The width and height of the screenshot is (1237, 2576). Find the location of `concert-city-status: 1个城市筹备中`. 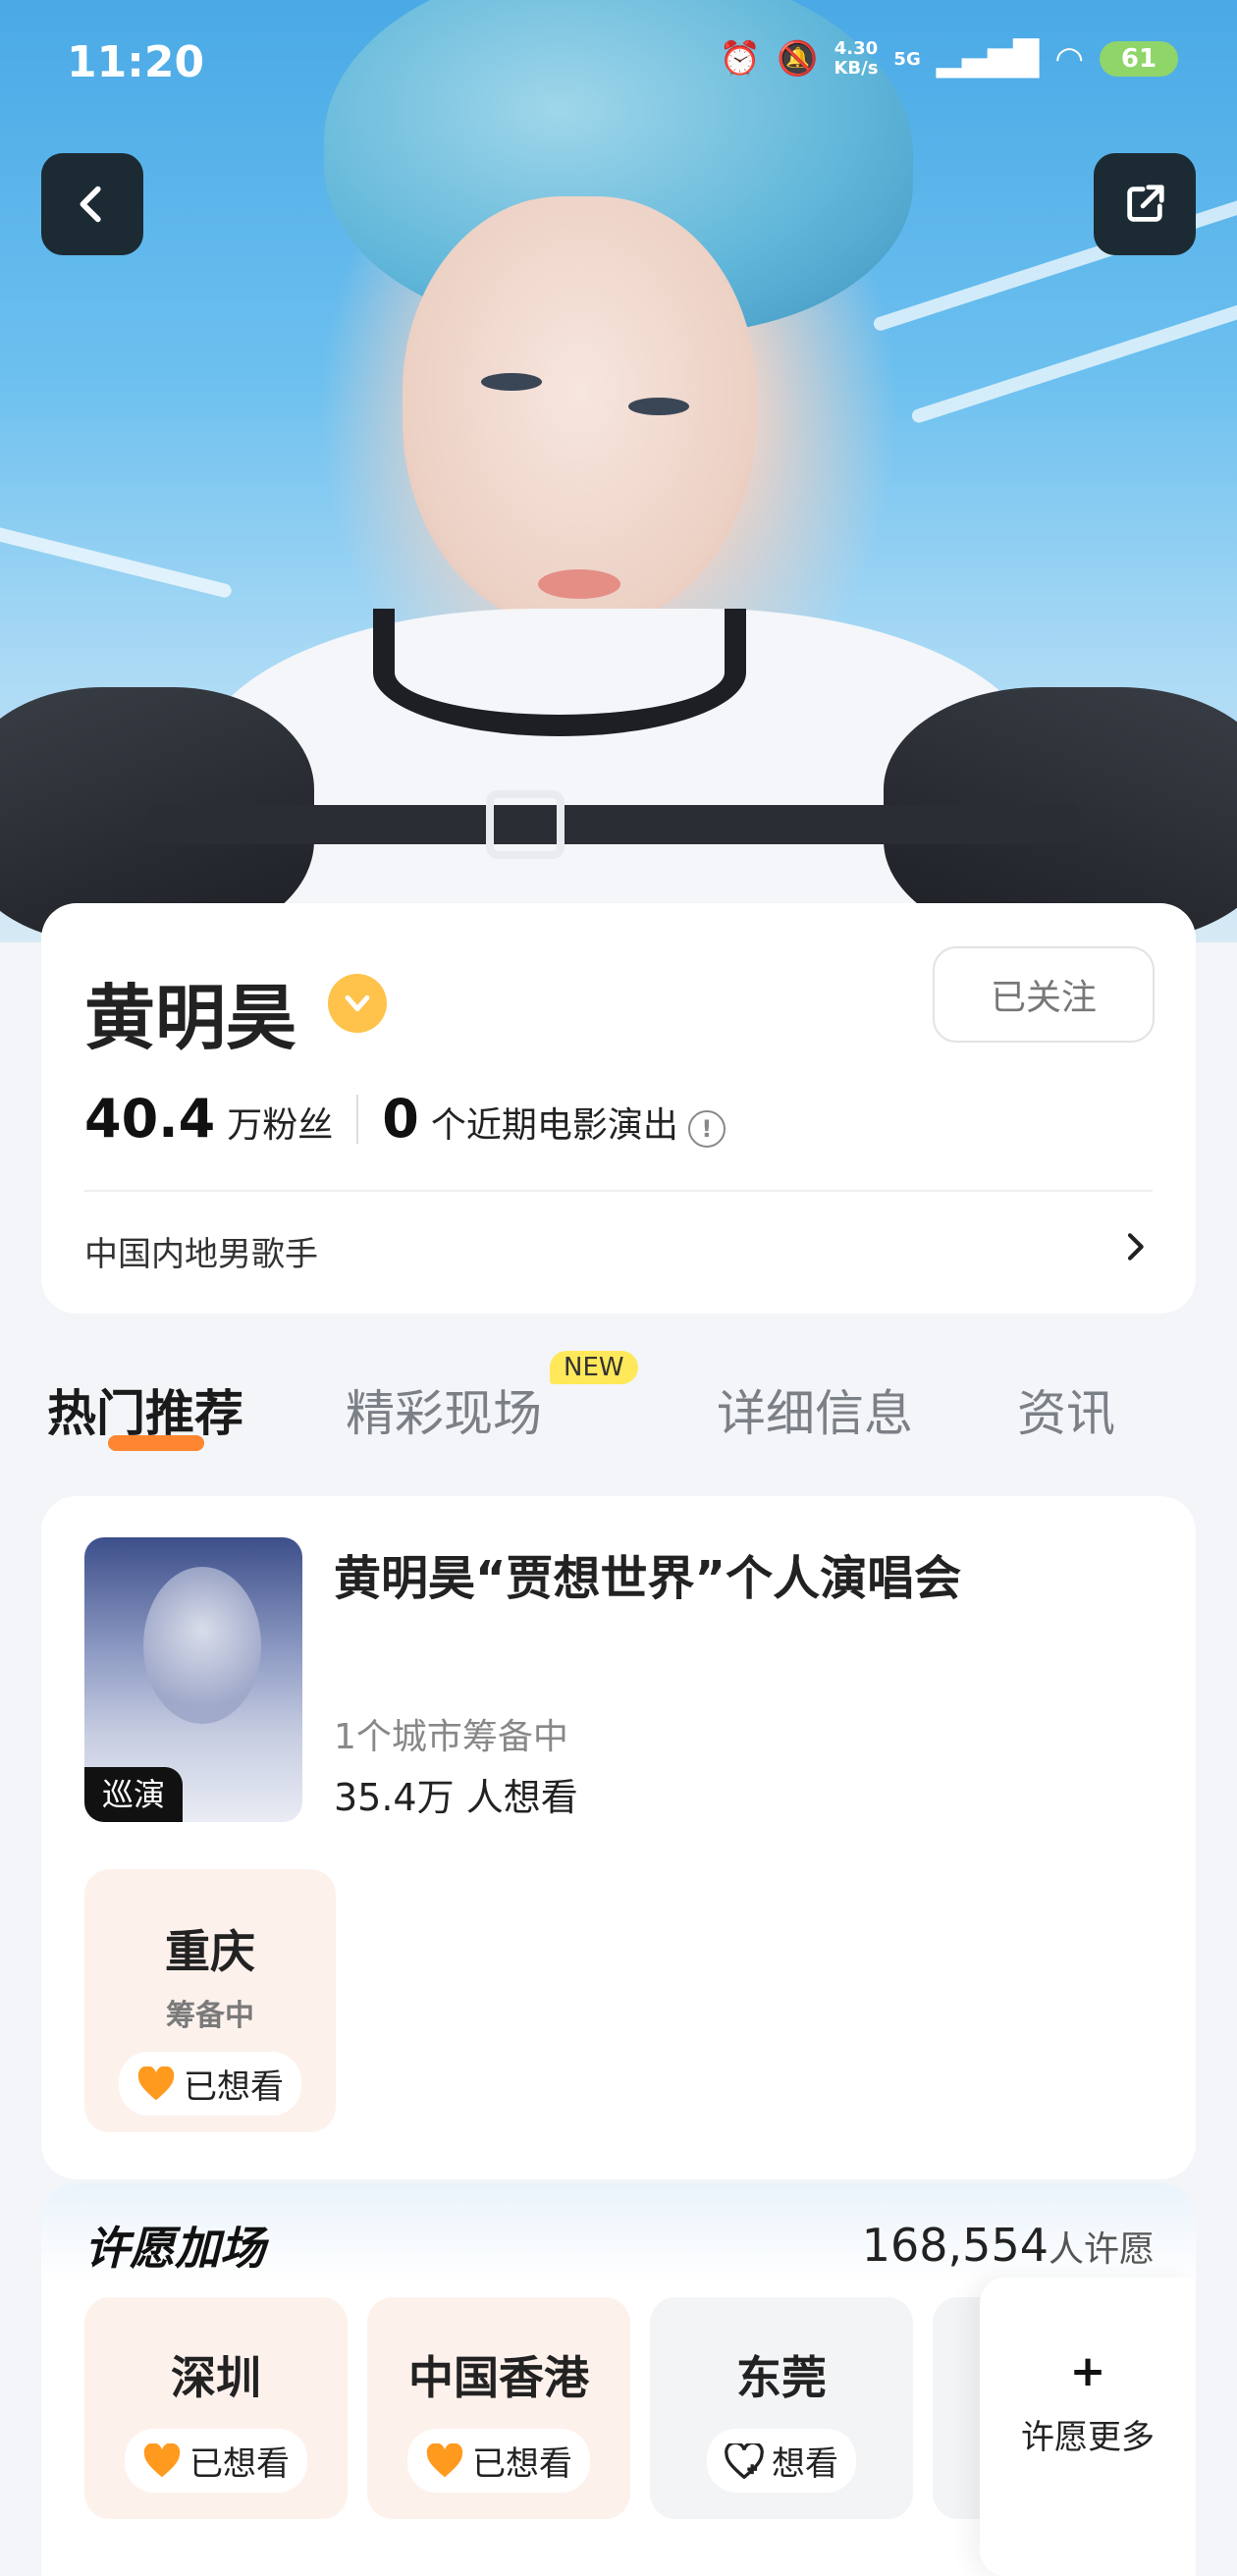

concert-city-status: 1个城市筹备中 is located at coordinates (451, 1737).